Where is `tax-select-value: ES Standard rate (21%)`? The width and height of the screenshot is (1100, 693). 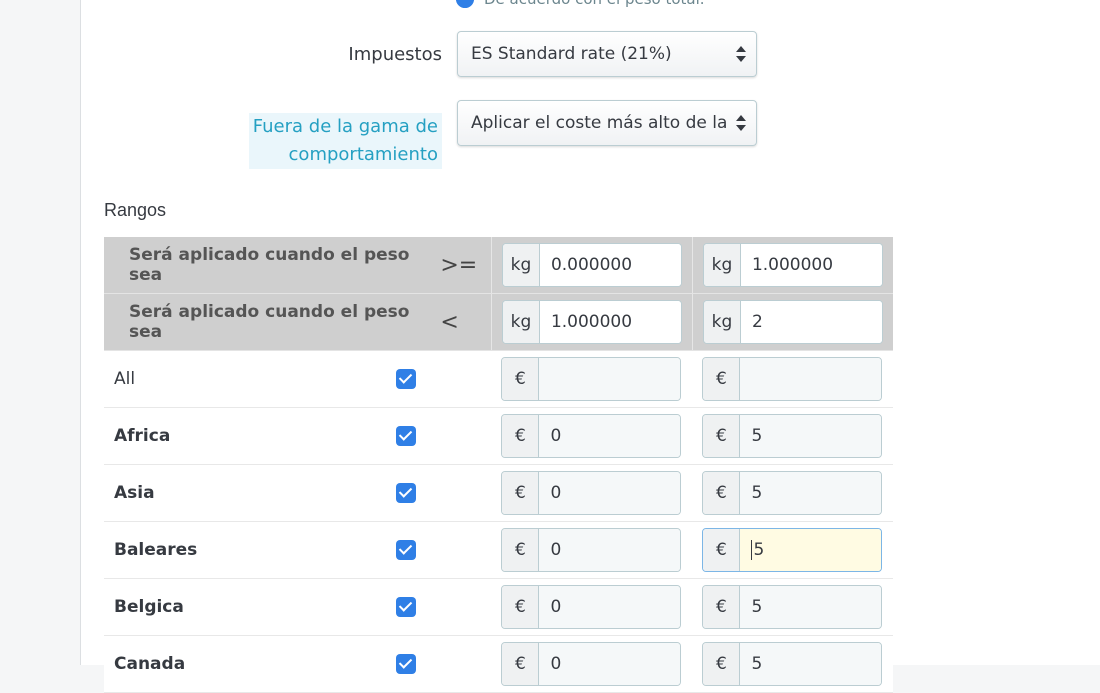
tax-select-value: ES Standard rate (21%) is located at coordinates (571, 54).